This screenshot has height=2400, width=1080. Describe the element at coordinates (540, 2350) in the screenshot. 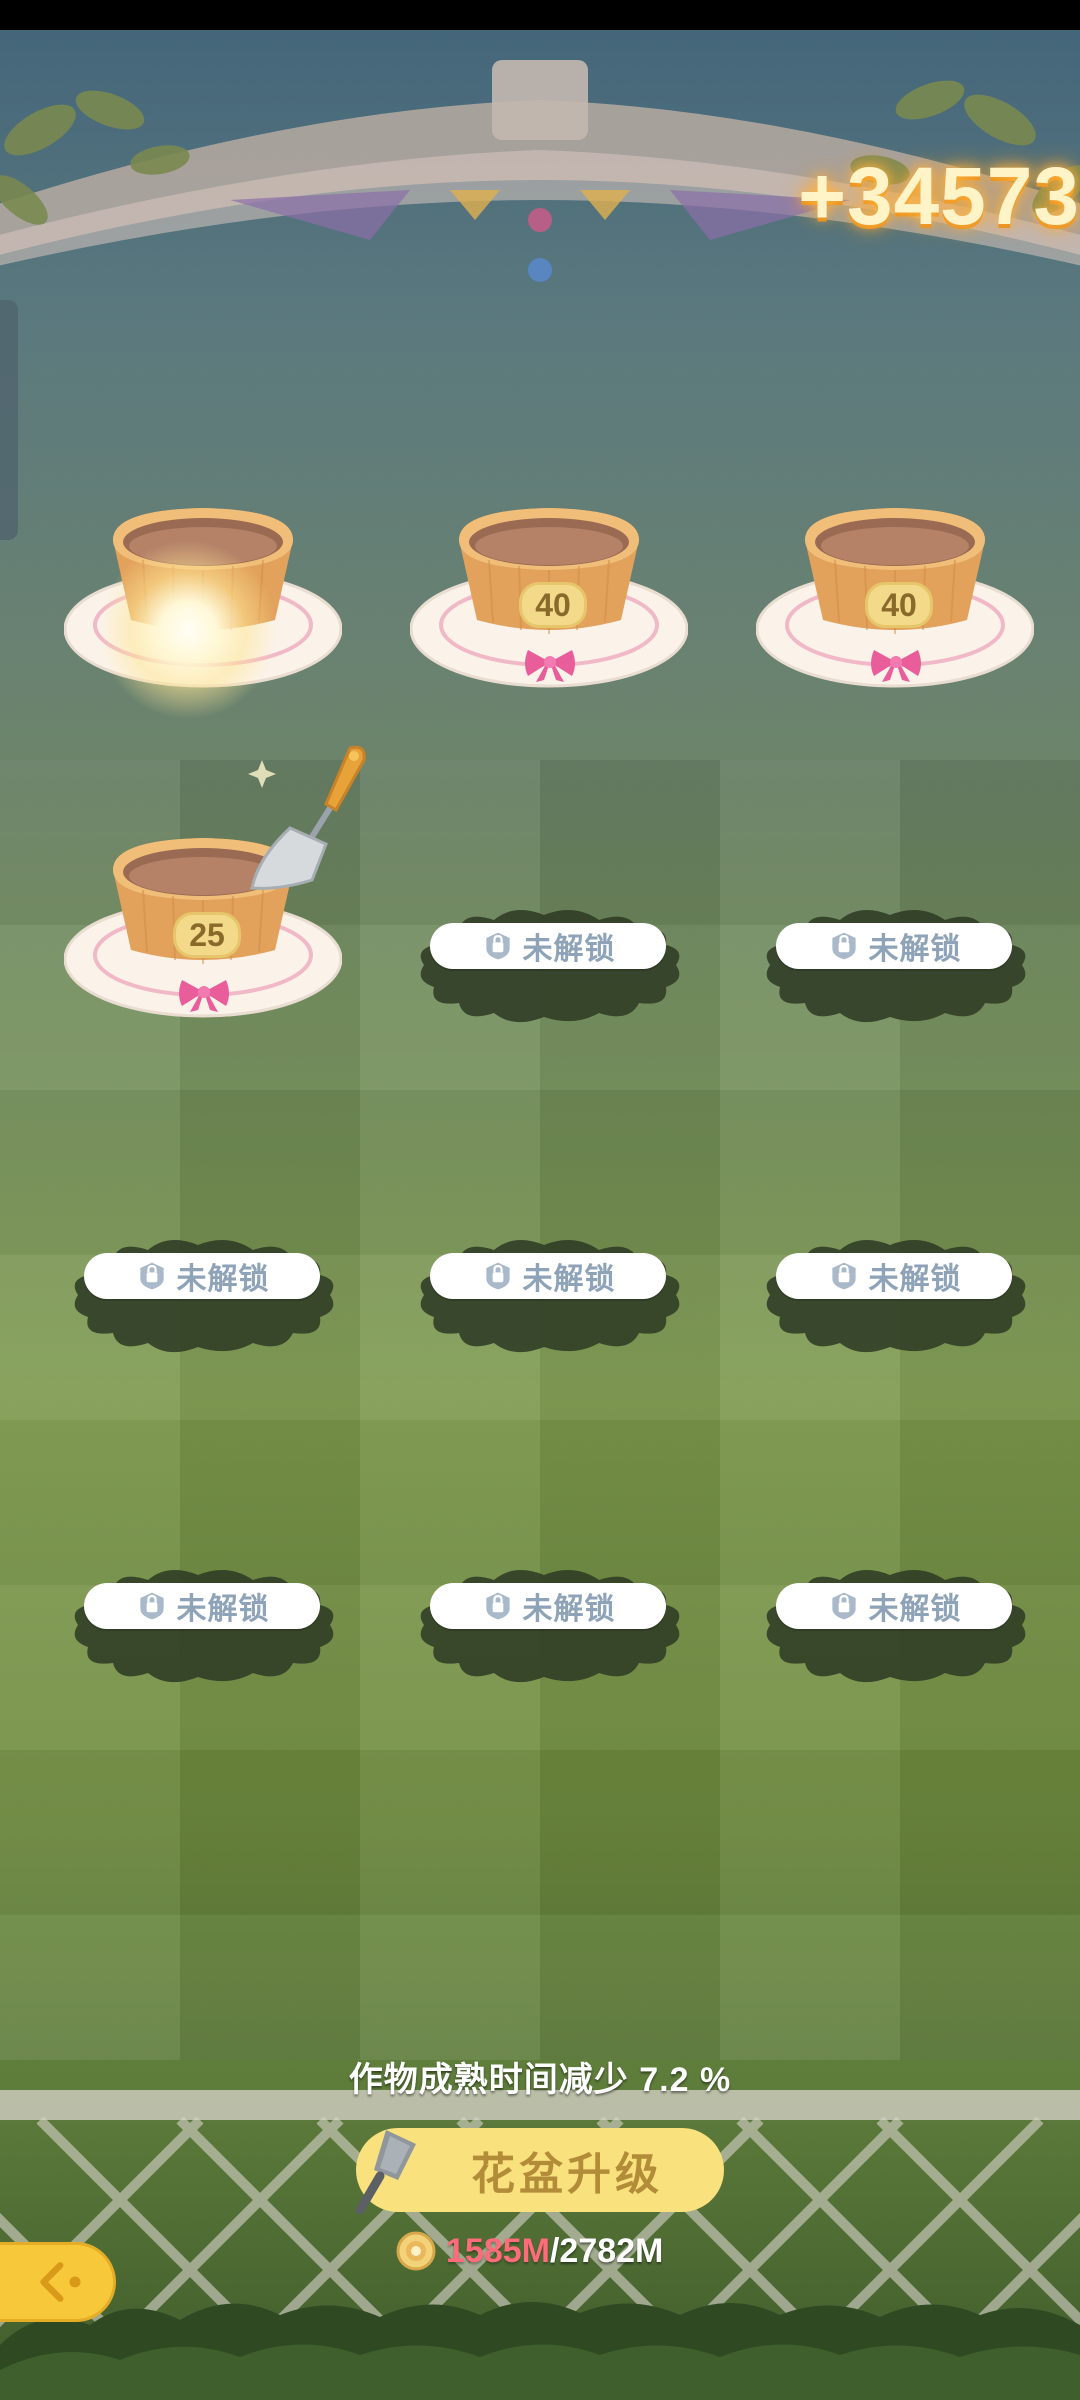

I see `hedge-decoration` at that location.